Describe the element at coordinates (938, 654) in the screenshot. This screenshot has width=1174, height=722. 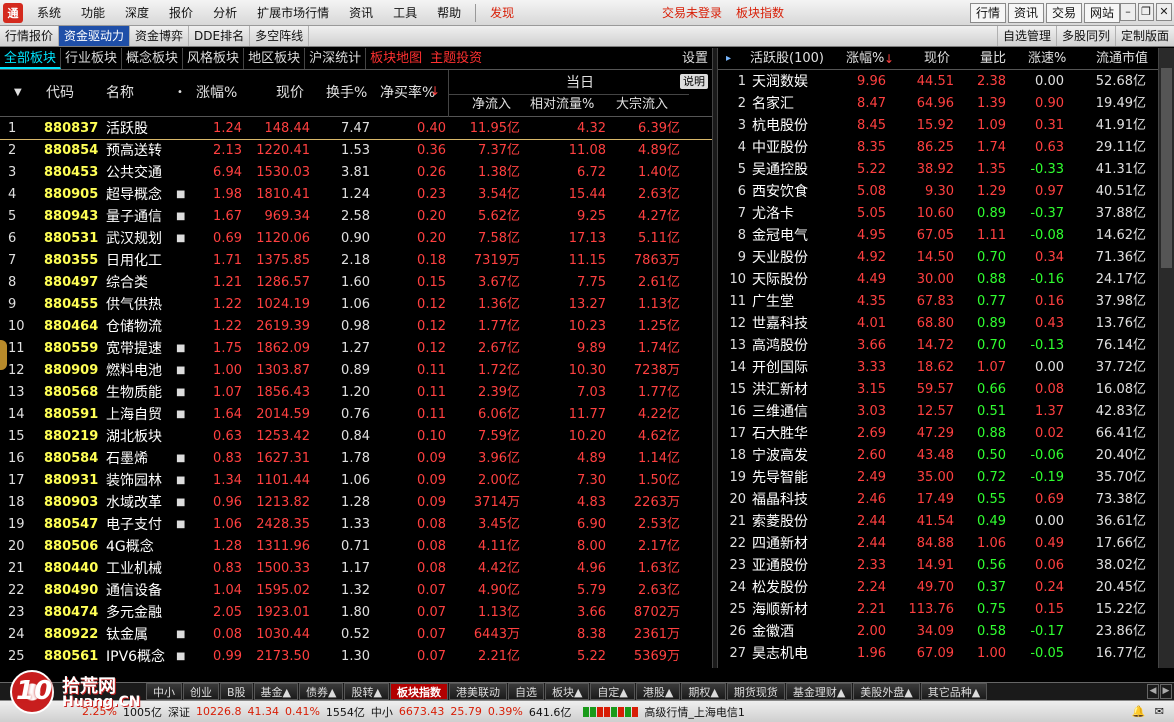
I see `table-row: 27 昊志机电 1.96 67.09 1.00 -0.05 16.77亿` at that location.